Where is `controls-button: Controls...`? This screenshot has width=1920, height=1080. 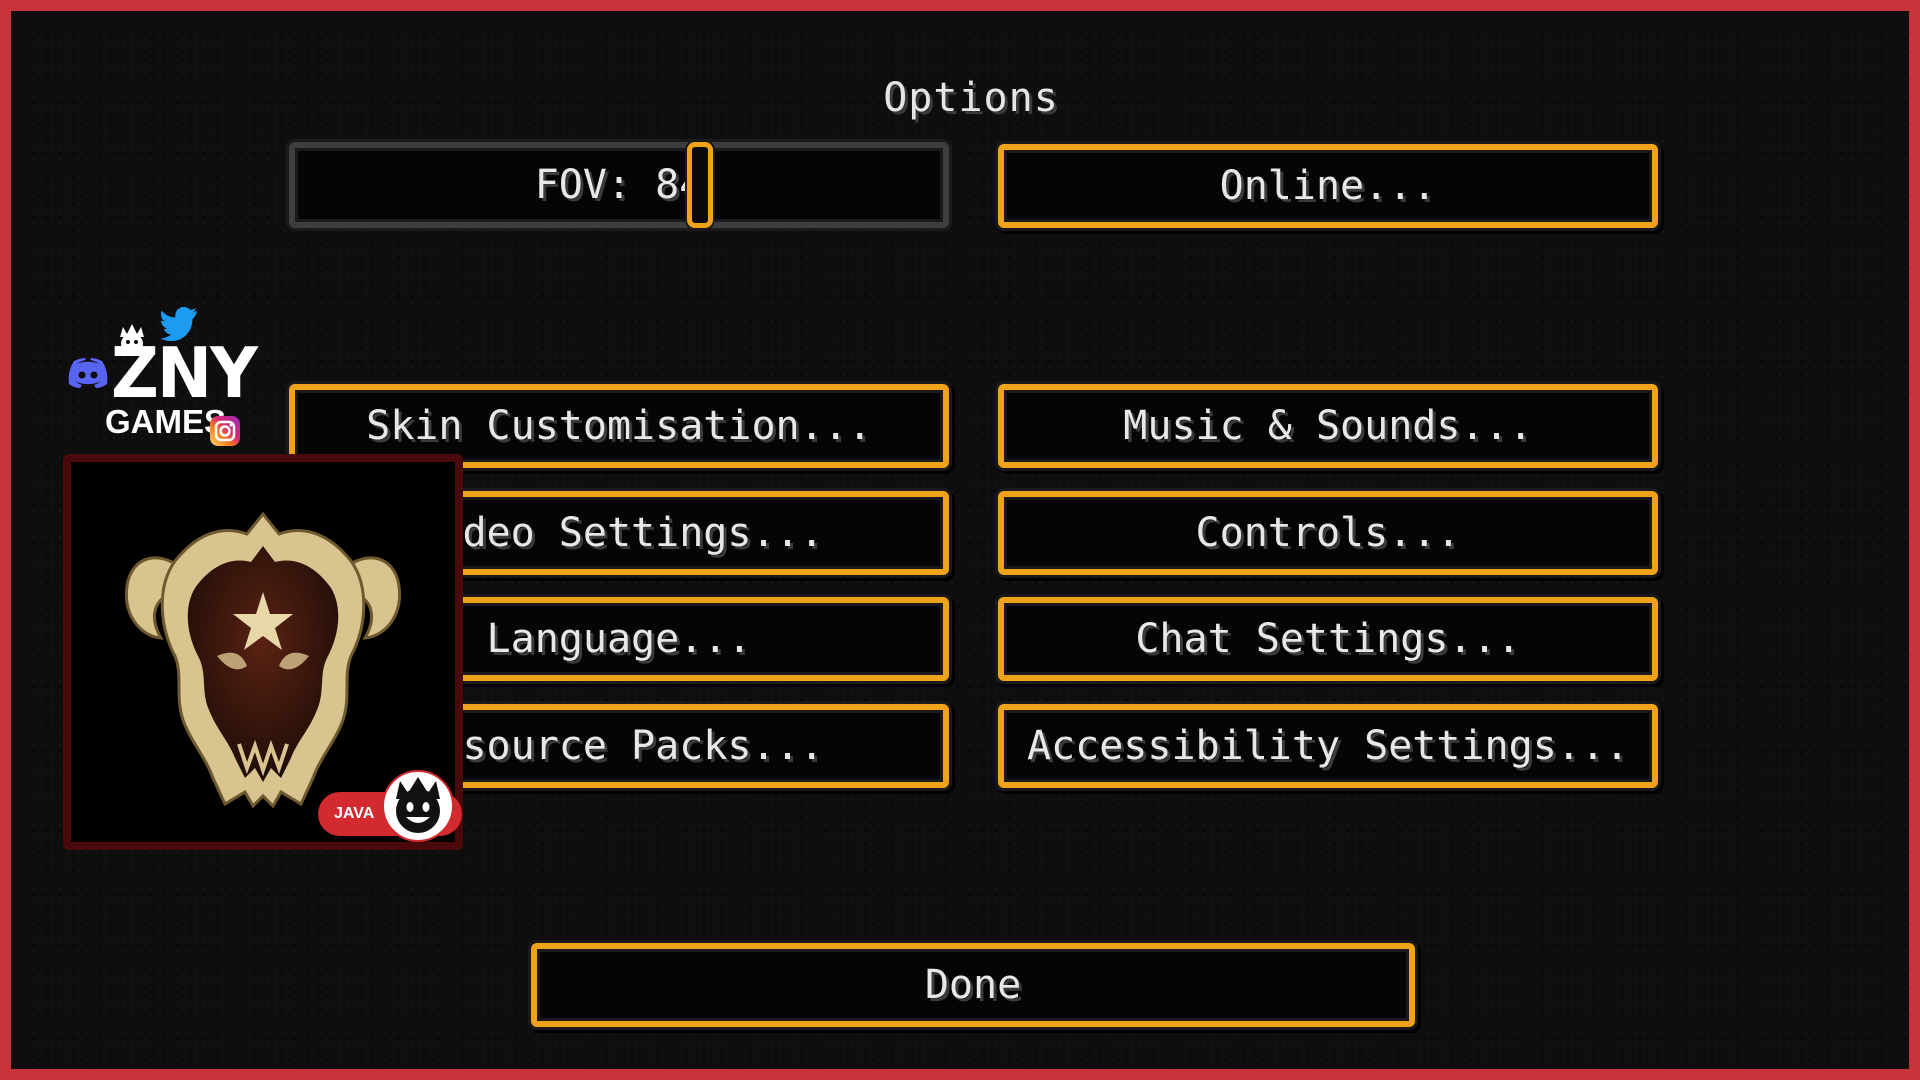 controls-button: Controls... is located at coordinates (1328, 533).